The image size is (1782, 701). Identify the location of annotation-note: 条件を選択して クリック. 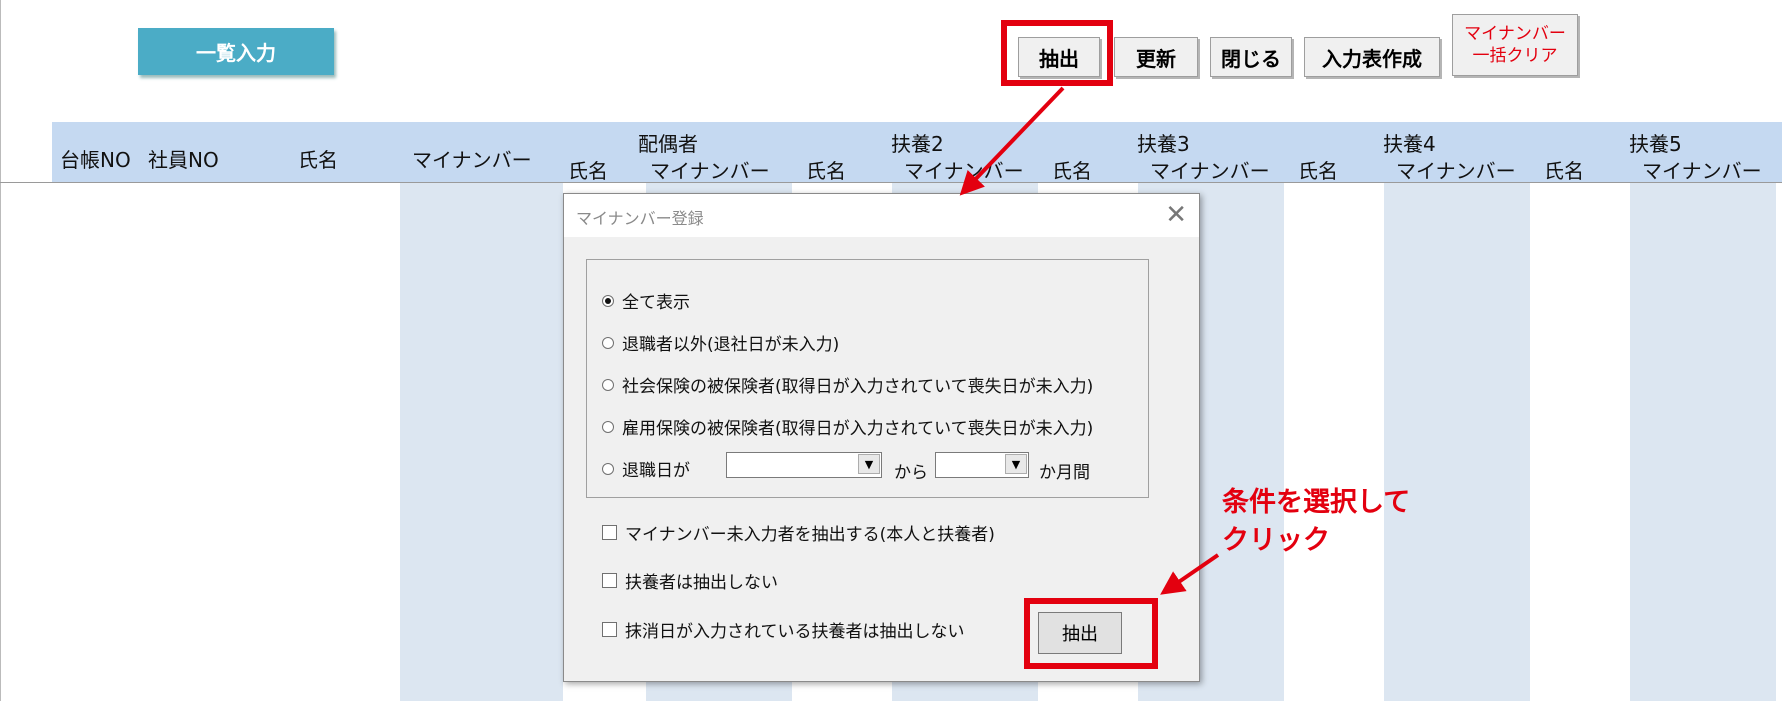
(1316, 522).